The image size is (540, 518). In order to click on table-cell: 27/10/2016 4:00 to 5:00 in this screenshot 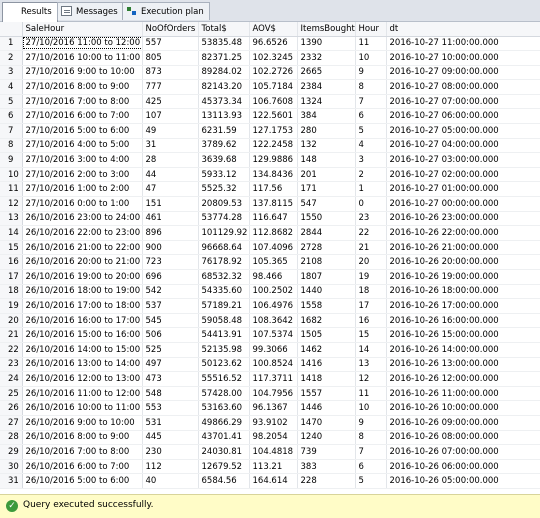, I will do `click(82, 146)`.